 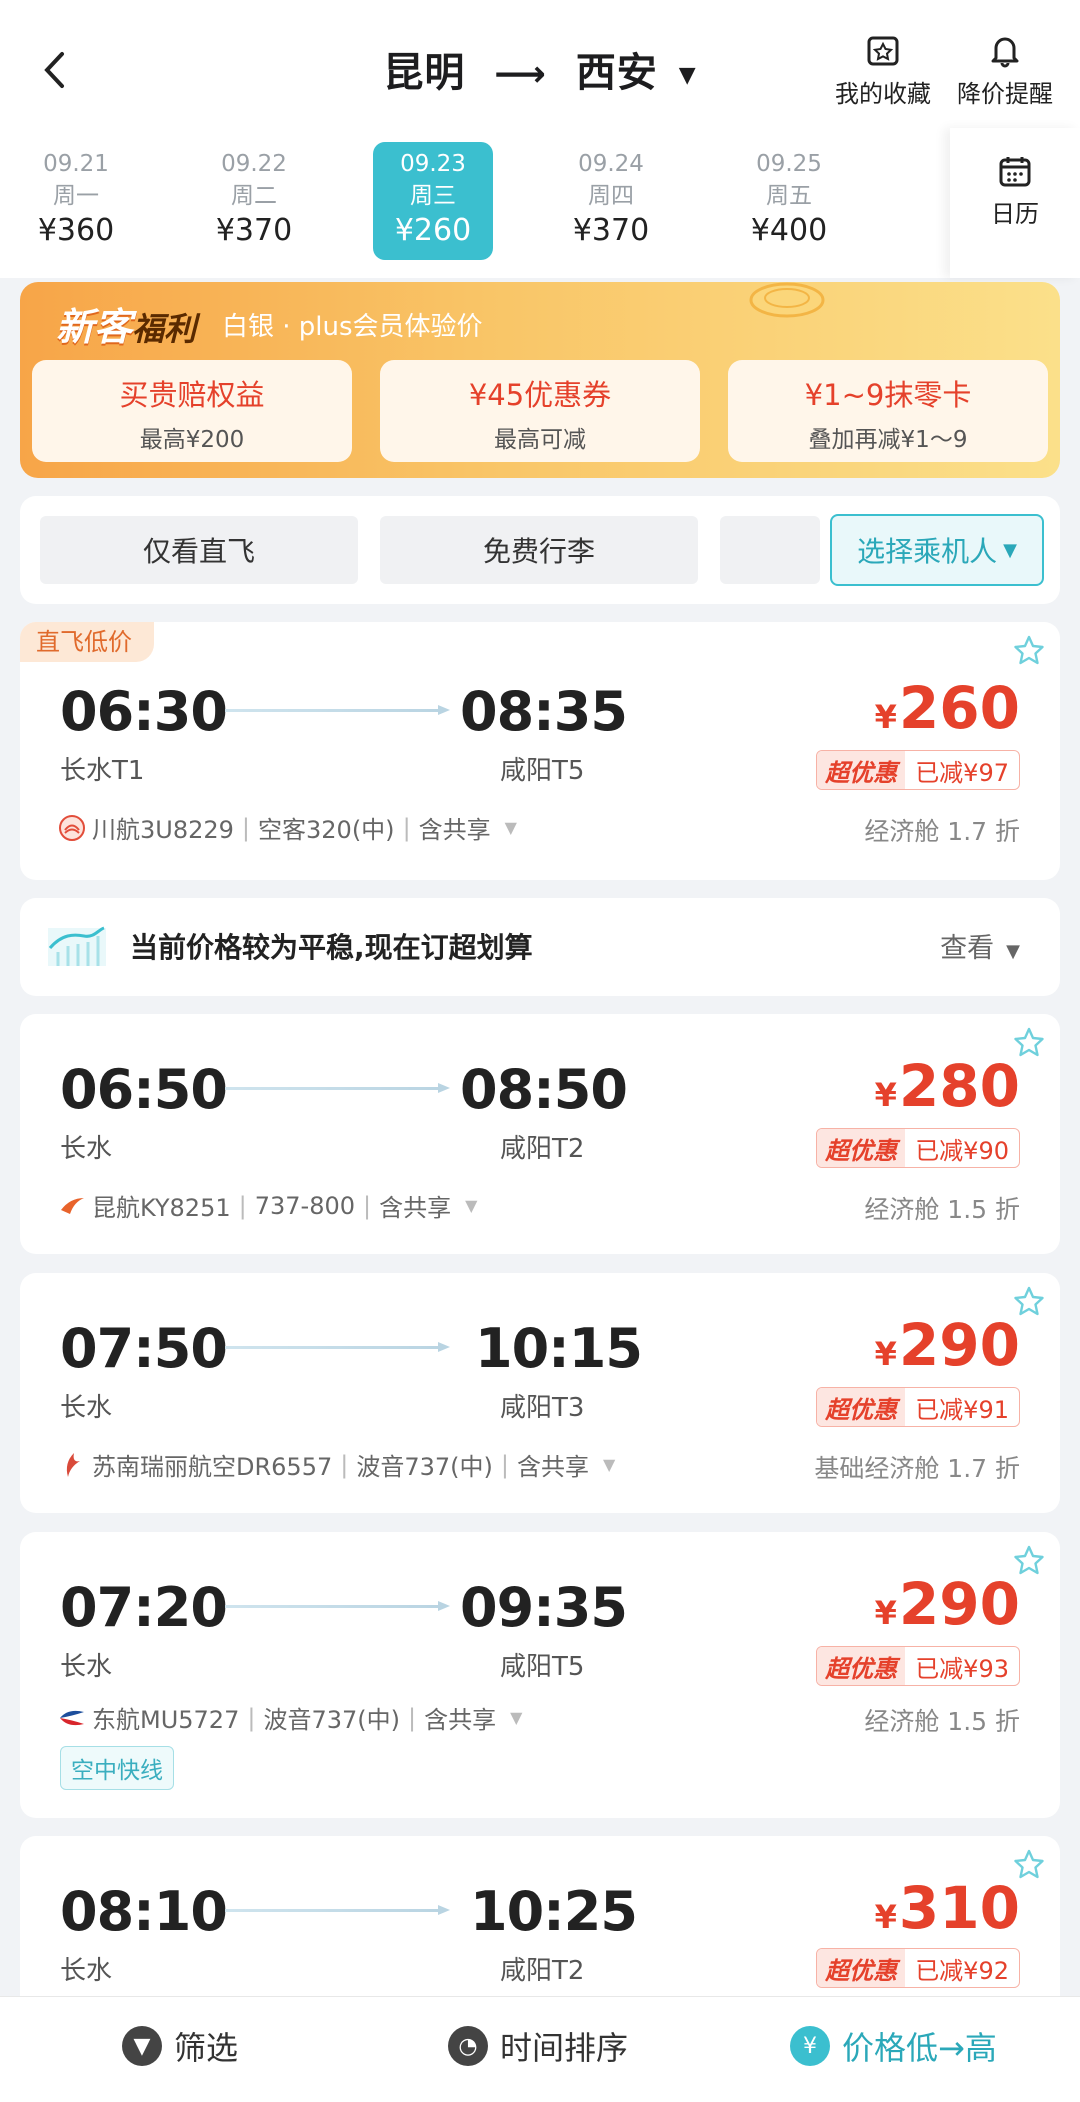 What do you see at coordinates (888, 395) in the screenshot?
I see `perk-title: ¥1~9抹零卡` at bounding box center [888, 395].